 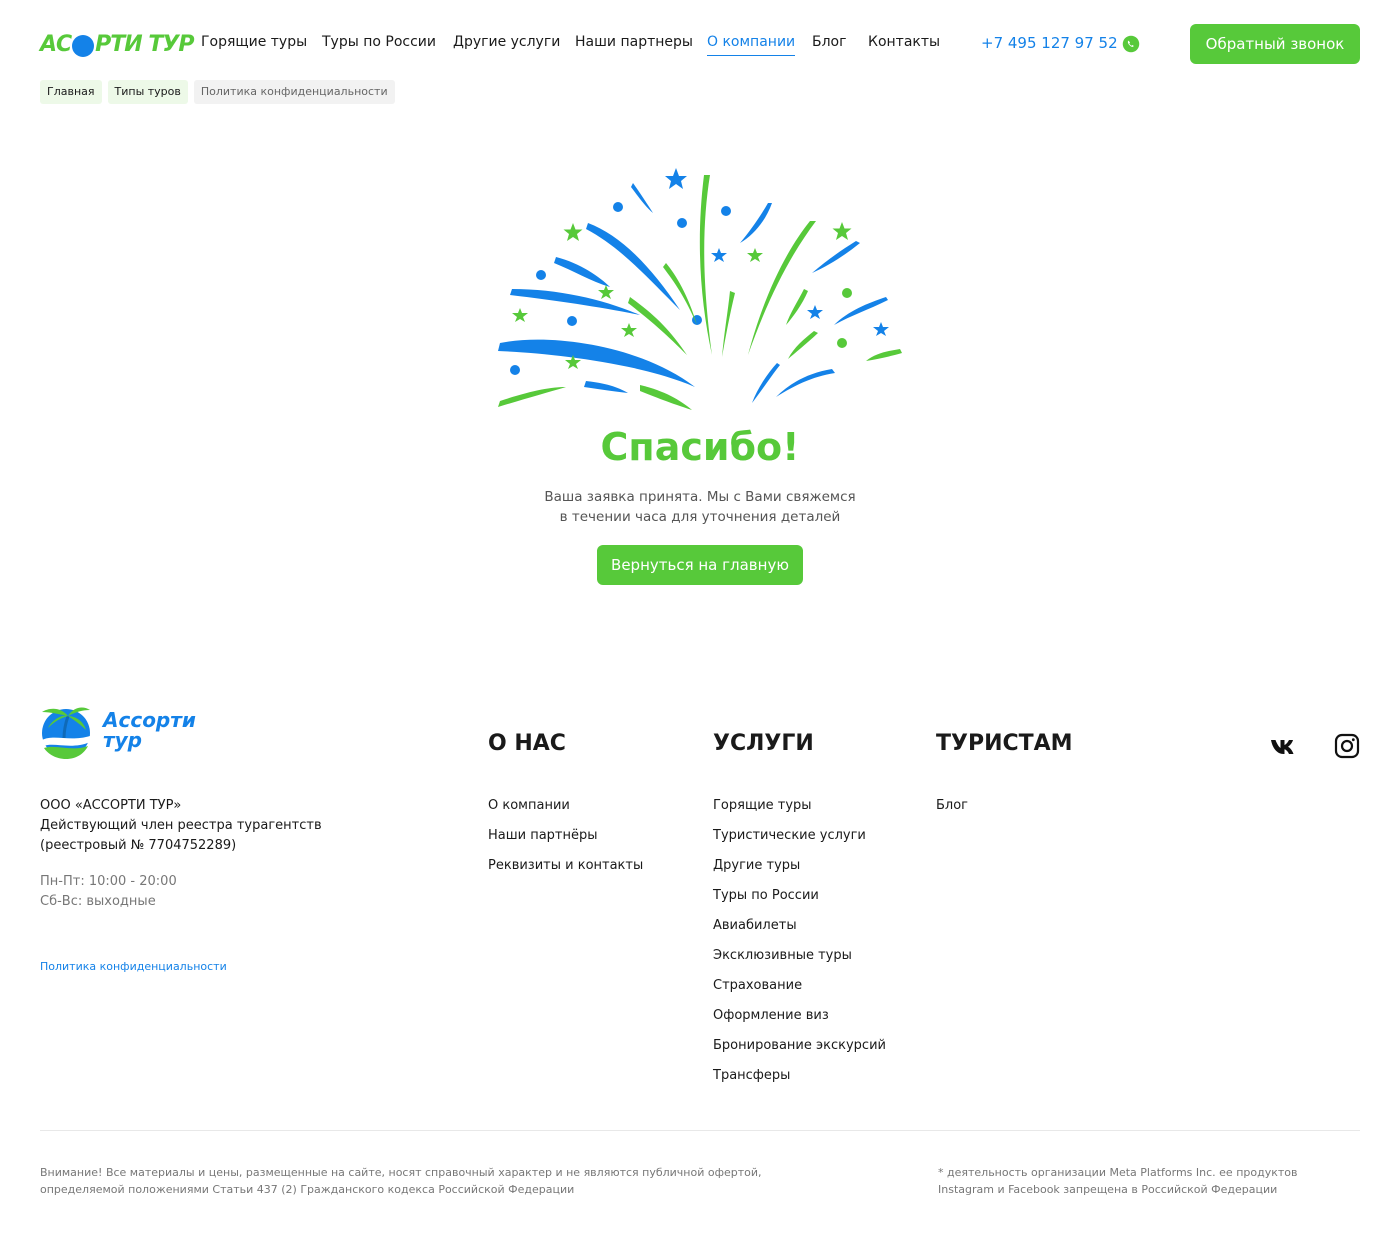 I want to click on footer-link-text: Оформление виз, so click(x=771, y=1015).